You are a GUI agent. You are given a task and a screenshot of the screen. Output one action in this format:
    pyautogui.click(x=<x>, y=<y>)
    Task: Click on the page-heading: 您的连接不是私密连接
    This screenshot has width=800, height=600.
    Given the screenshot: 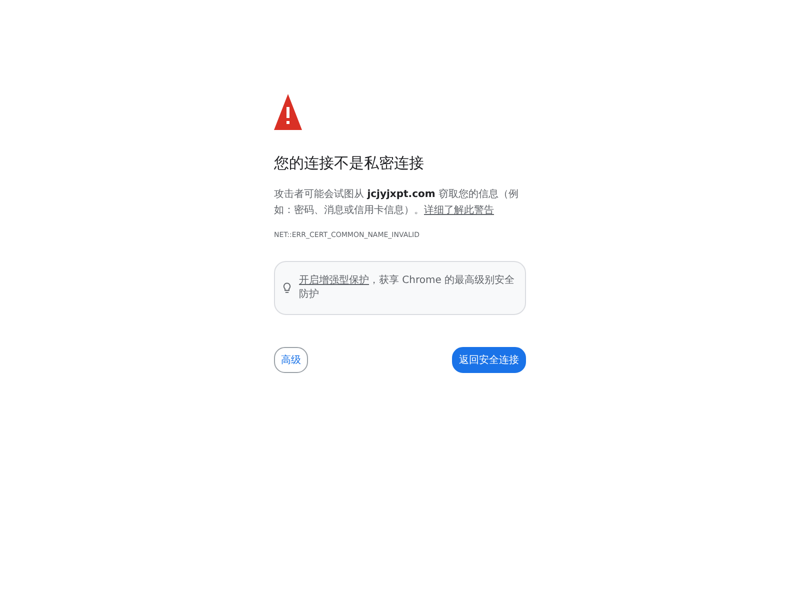 What is the action you would take?
    pyautogui.click(x=349, y=163)
    